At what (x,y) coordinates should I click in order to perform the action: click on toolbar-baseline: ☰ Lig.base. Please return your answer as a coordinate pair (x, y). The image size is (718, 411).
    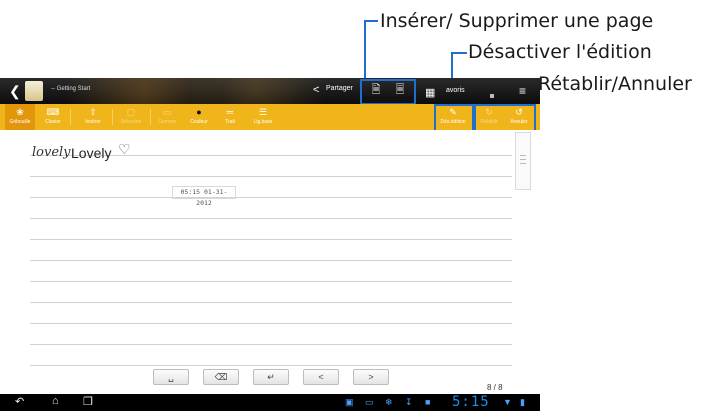
    Looking at the image, I should click on (263, 117).